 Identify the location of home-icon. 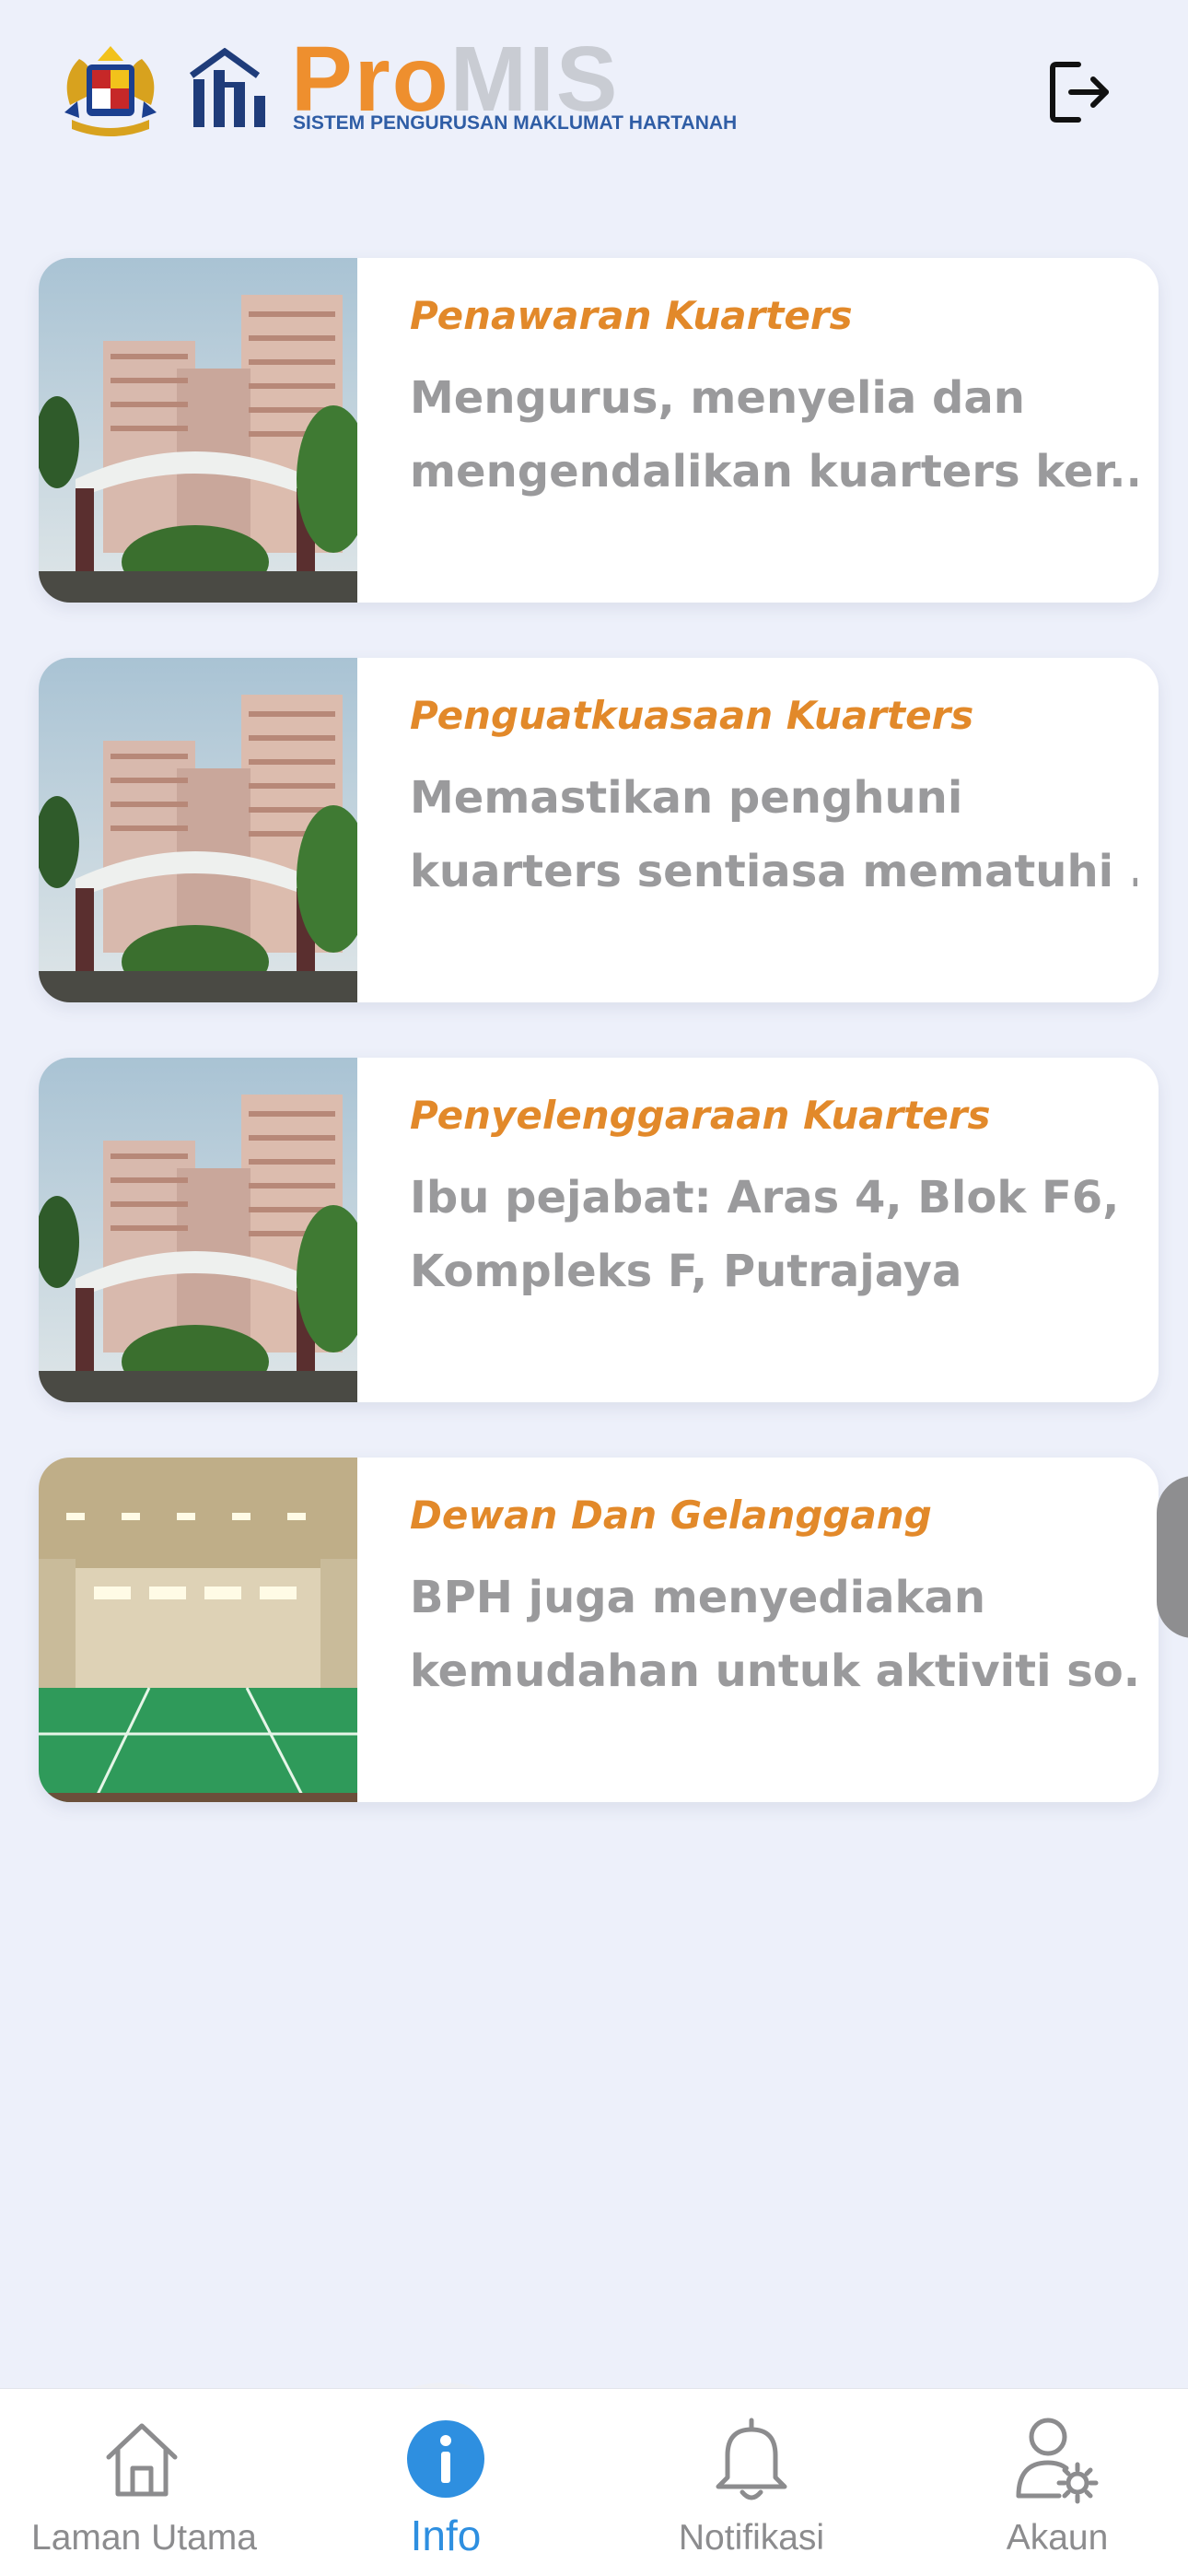
(142, 2459).